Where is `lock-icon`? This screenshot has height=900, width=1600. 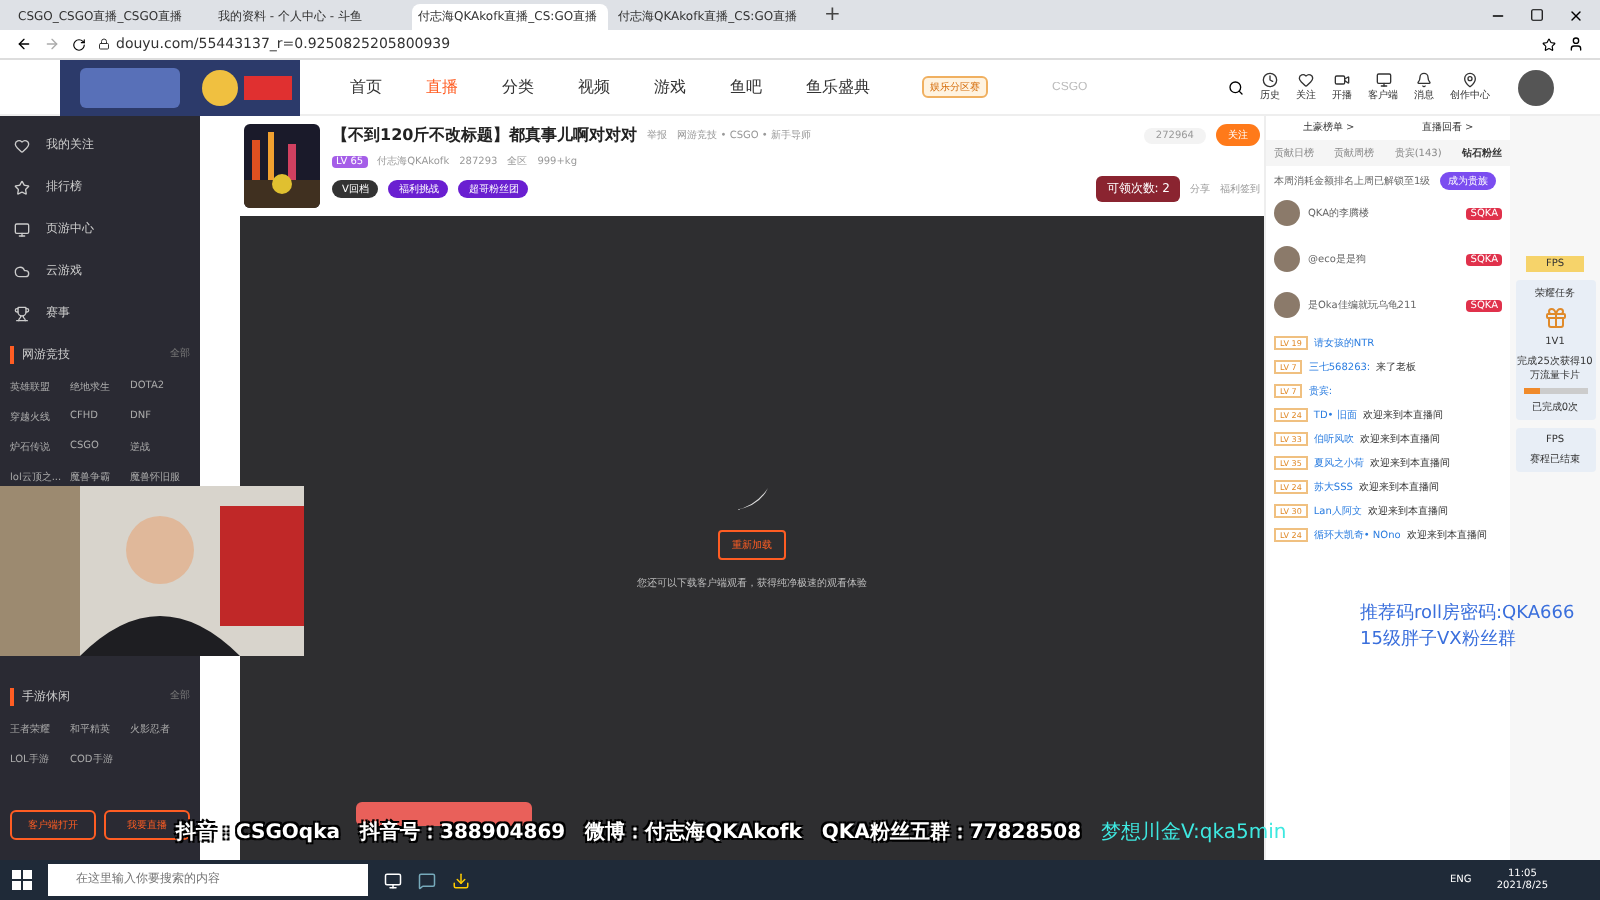 lock-icon is located at coordinates (104, 44).